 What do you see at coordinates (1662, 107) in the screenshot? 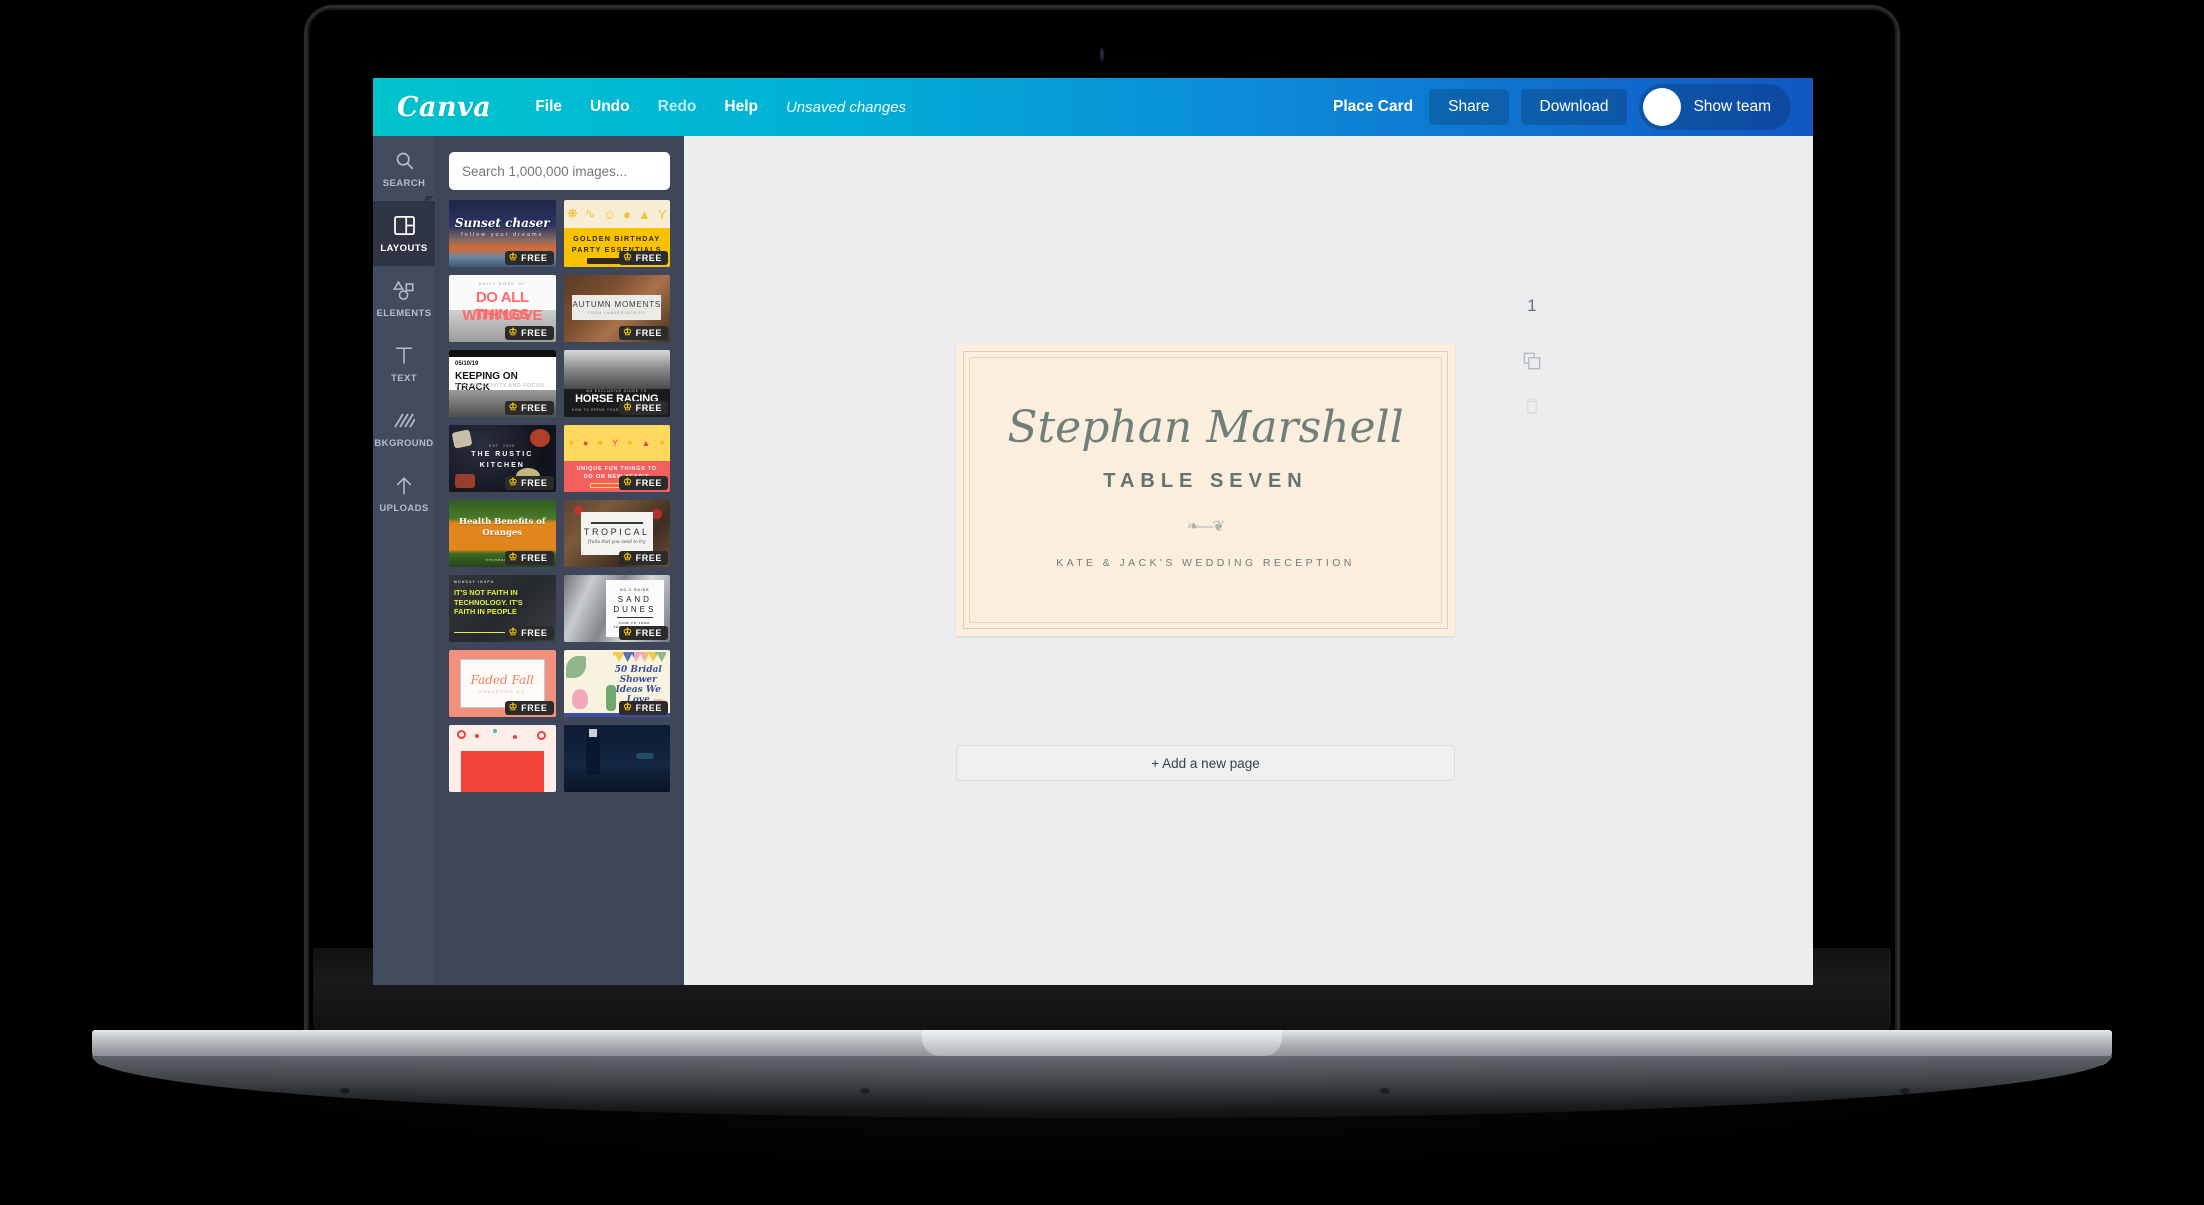
I see `avatar` at bounding box center [1662, 107].